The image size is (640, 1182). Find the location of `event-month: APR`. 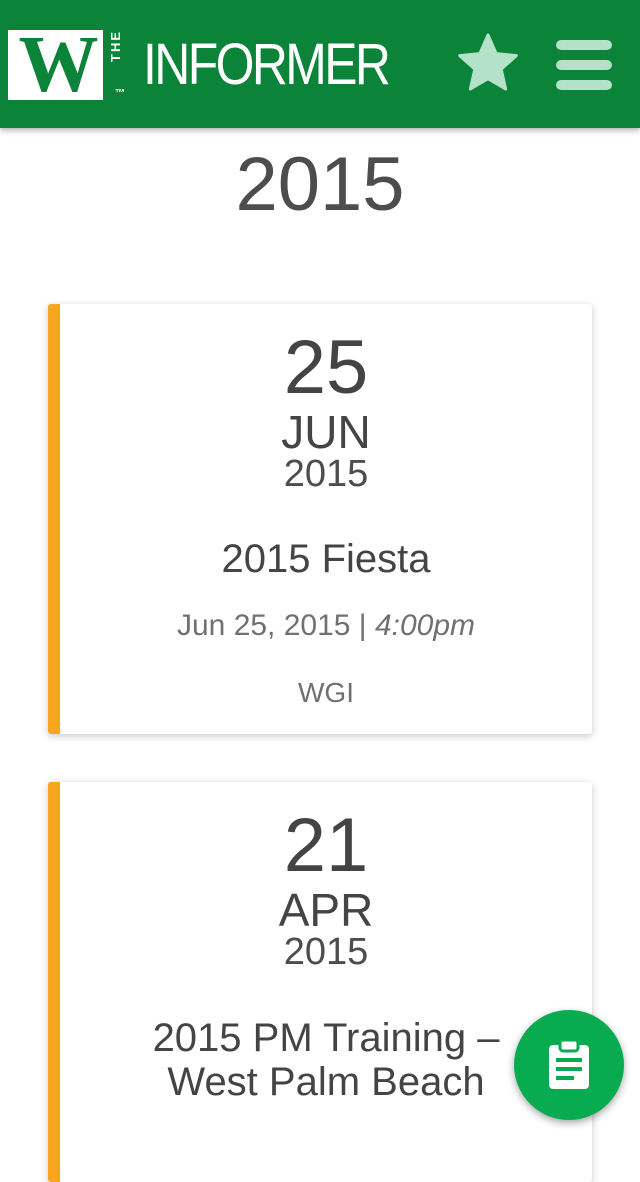

event-month: APR is located at coordinates (326, 910).